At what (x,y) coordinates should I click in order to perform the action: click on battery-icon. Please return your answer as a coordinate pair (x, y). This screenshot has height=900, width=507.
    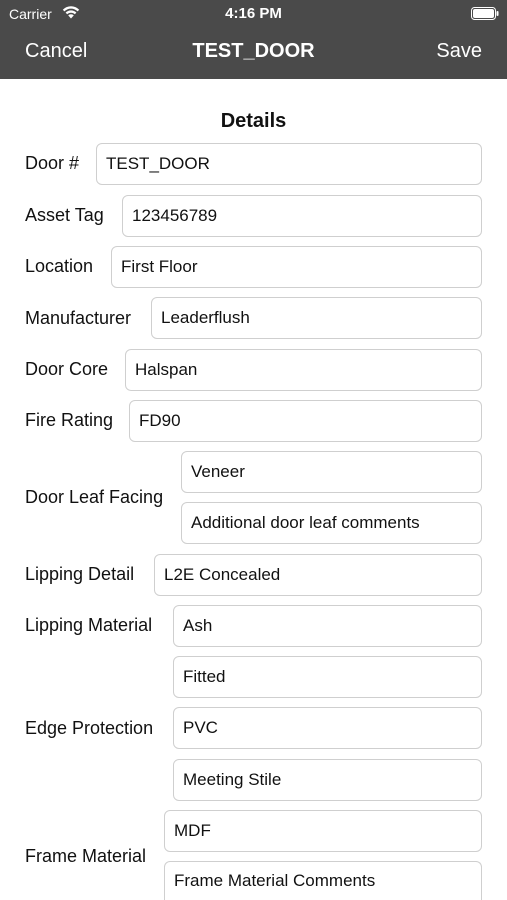
    Looking at the image, I should click on (485, 13).